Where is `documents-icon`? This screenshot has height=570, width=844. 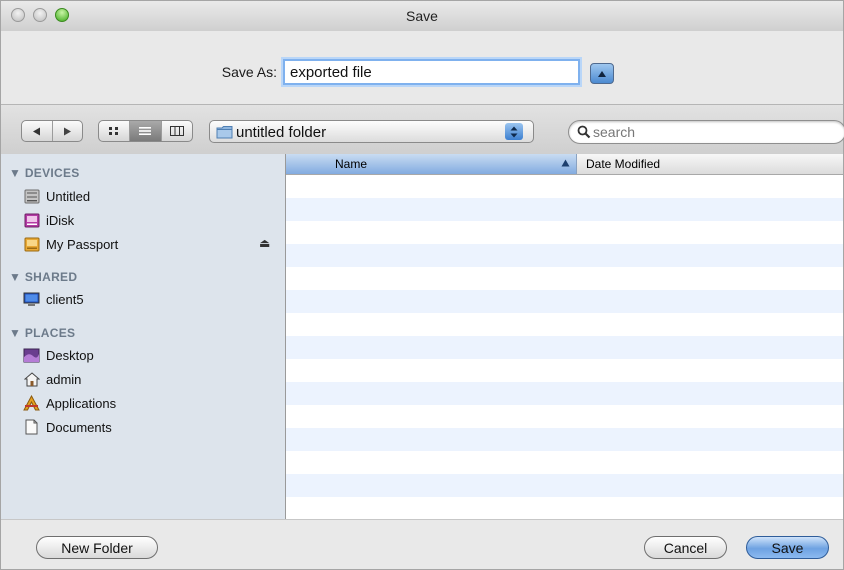 documents-icon is located at coordinates (31, 427).